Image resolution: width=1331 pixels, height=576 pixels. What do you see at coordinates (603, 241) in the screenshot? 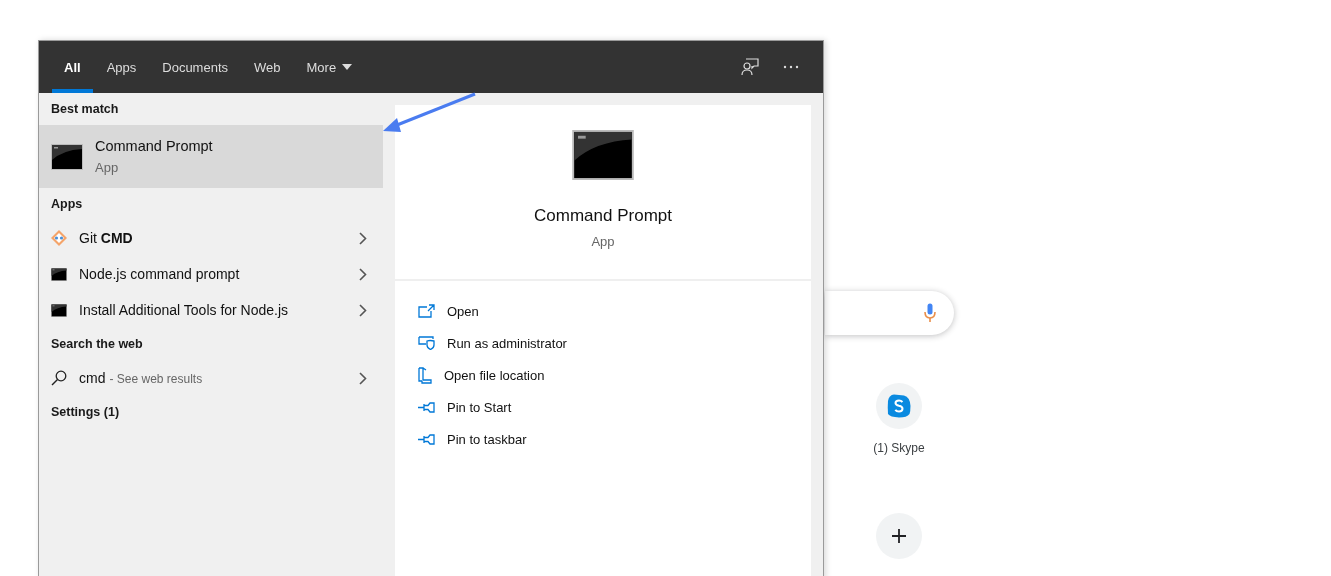
I see `preview-type: App` at bounding box center [603, 241].